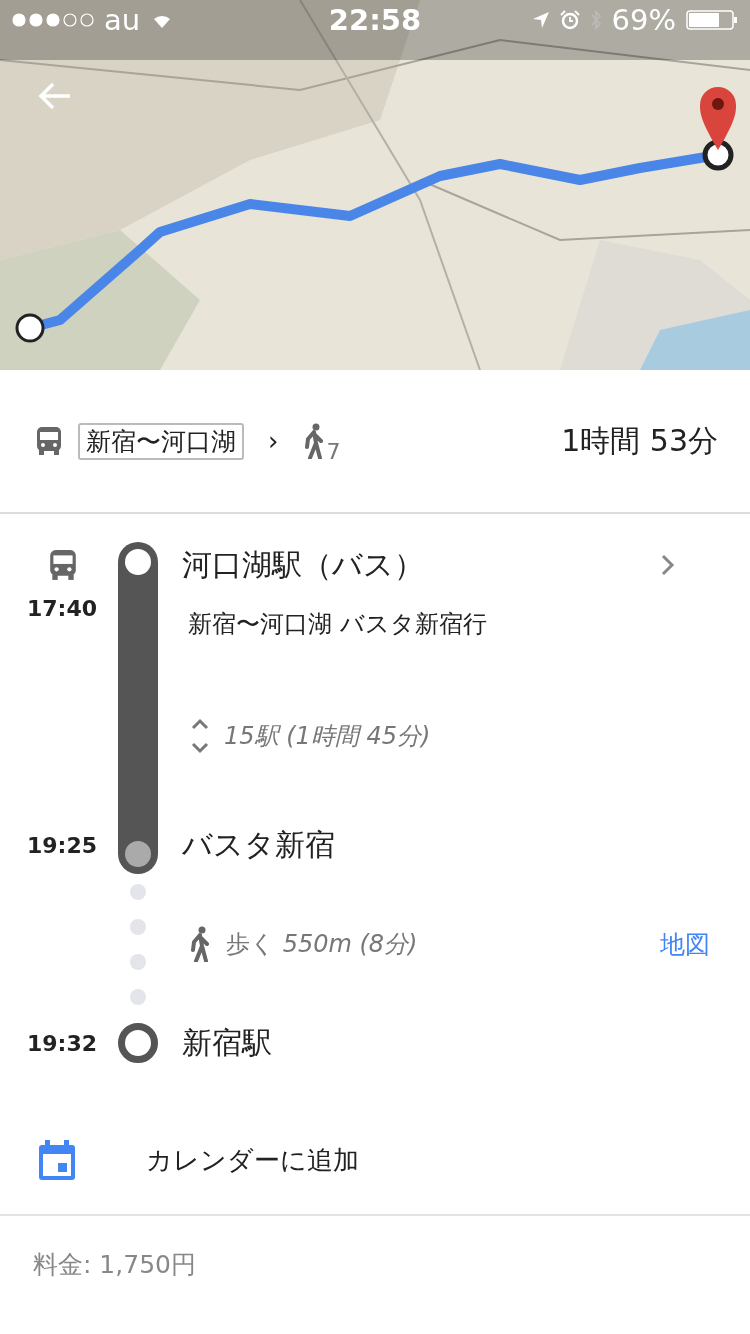 The image size is (750, 1334). What do you see at coordinates (114, 1265) in the screenshot?
I see `fare-text: 料金: 1,750円` at bounding box center [114, 1265].